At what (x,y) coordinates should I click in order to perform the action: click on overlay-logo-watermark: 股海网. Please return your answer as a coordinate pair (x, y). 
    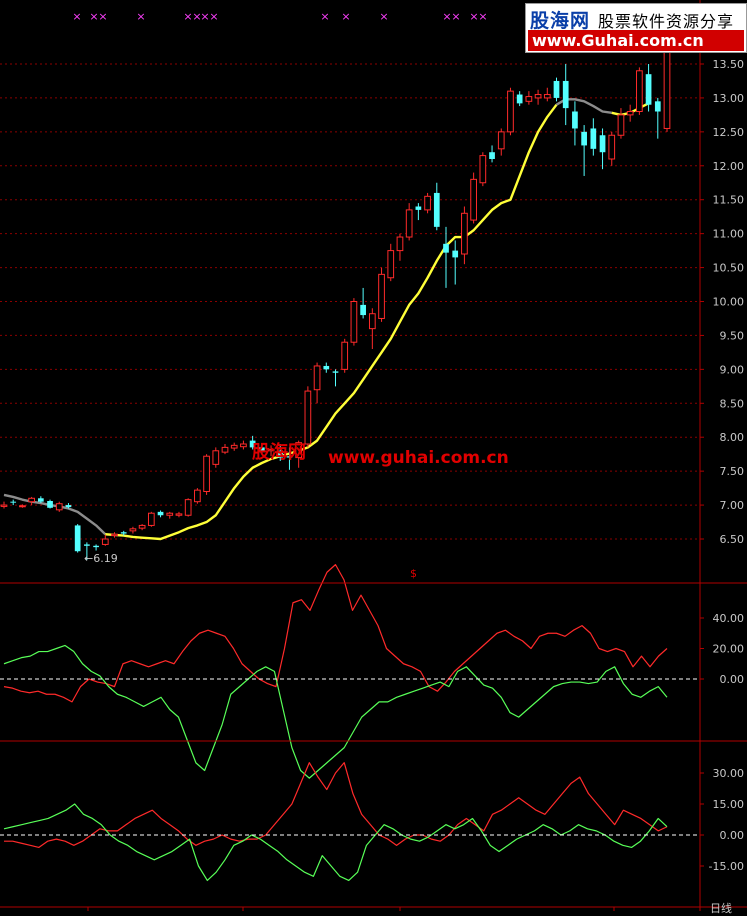
    Looking at the image, I should click on (279, 452).